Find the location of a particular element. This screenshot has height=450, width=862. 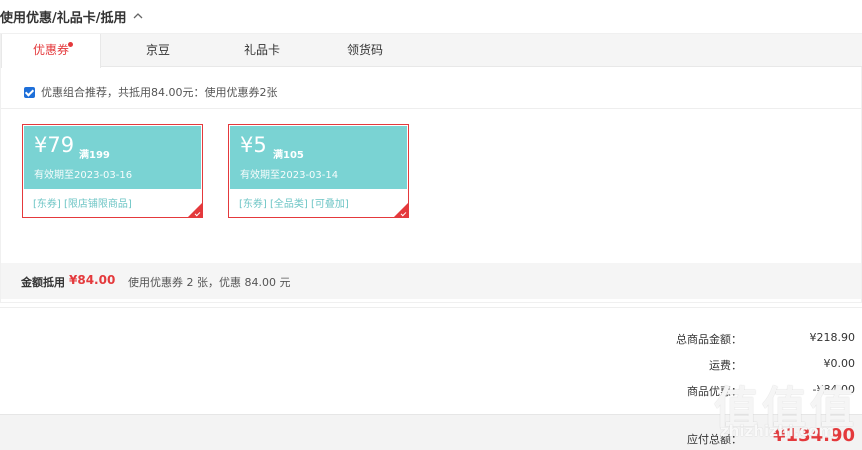

recommendation-row: 优惠组合推荐，共抵用84.00元：使用优惠券2张 is located at coordinates (151, 92).